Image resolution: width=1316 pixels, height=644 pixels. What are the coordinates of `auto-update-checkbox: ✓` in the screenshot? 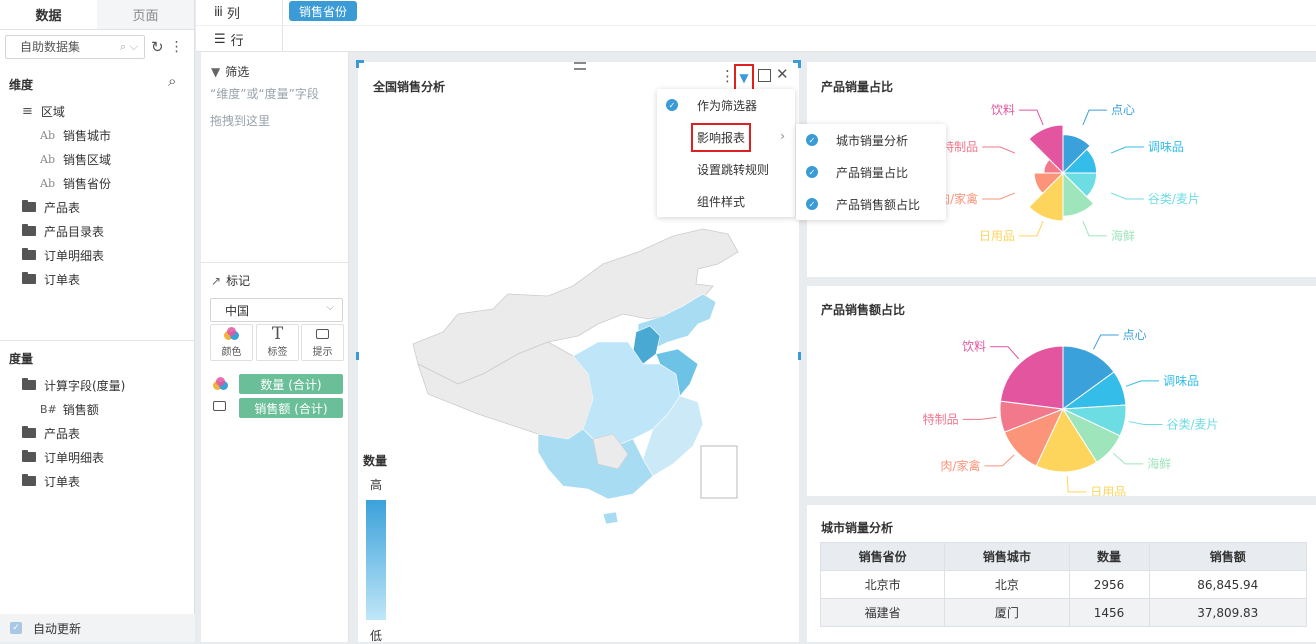 It's located at (16, 628).